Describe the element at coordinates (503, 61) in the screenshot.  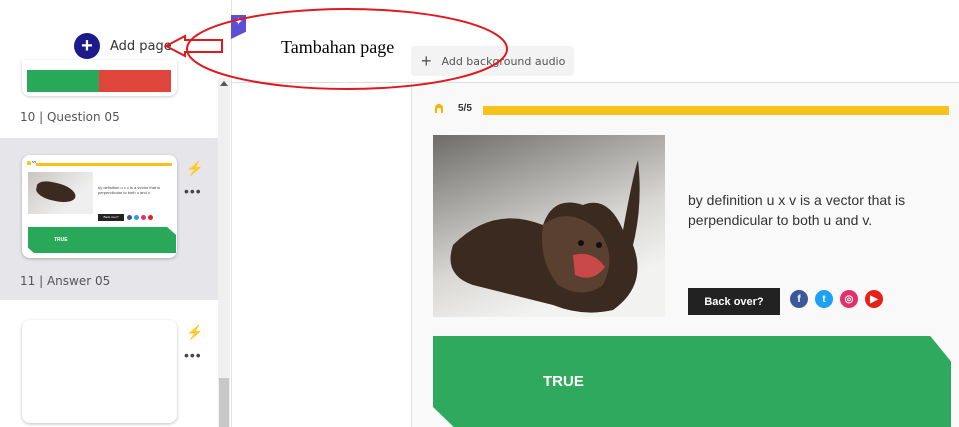
I see `add-background-audio-label: Add background audio` at that location.